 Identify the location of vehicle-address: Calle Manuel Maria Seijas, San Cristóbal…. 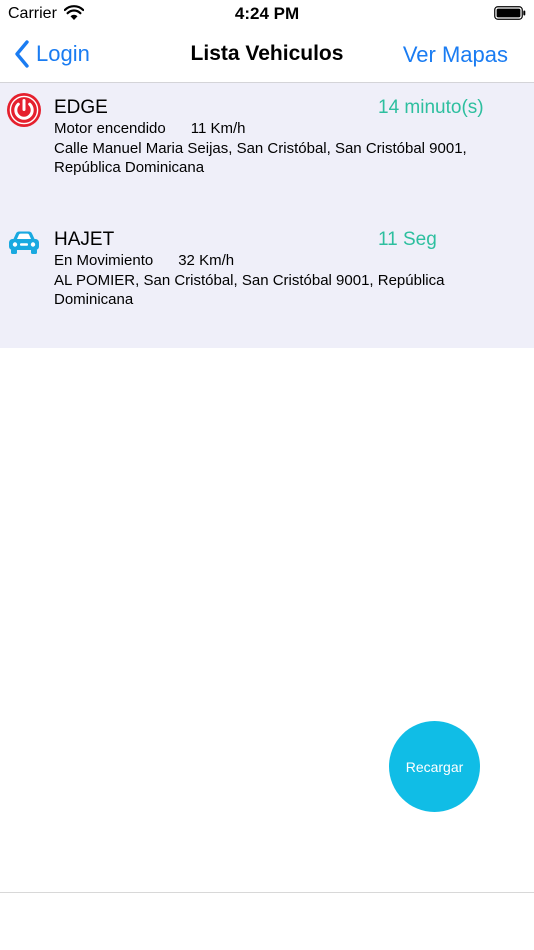
(260, 158).